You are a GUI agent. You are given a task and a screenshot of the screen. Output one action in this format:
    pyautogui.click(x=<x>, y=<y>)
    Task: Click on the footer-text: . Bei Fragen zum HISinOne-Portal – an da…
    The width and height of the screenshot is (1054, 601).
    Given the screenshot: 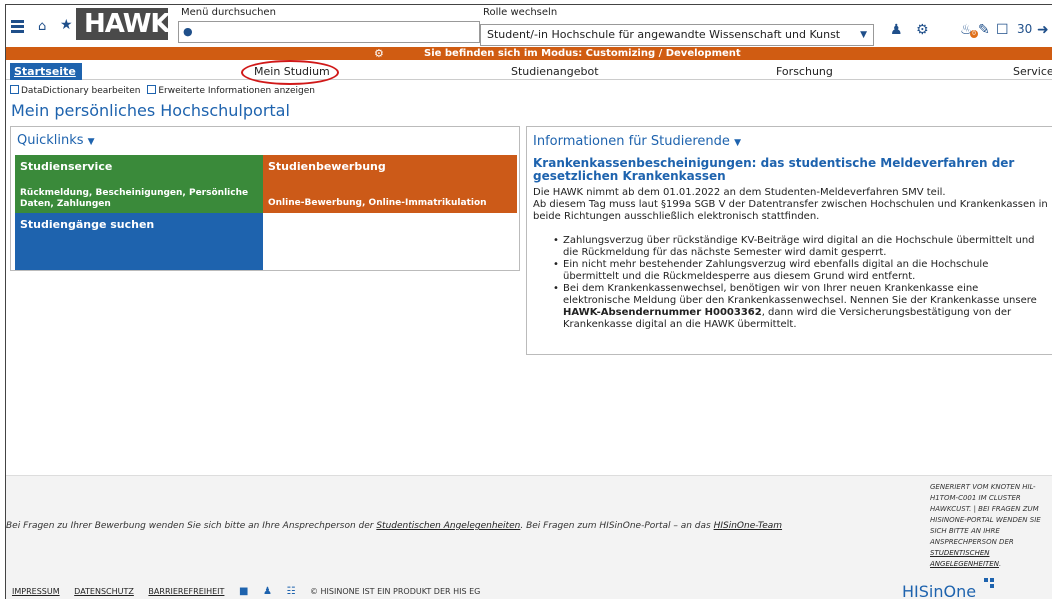 What is the action you would take?
    pyautogui.click(x=617, y=526)
    